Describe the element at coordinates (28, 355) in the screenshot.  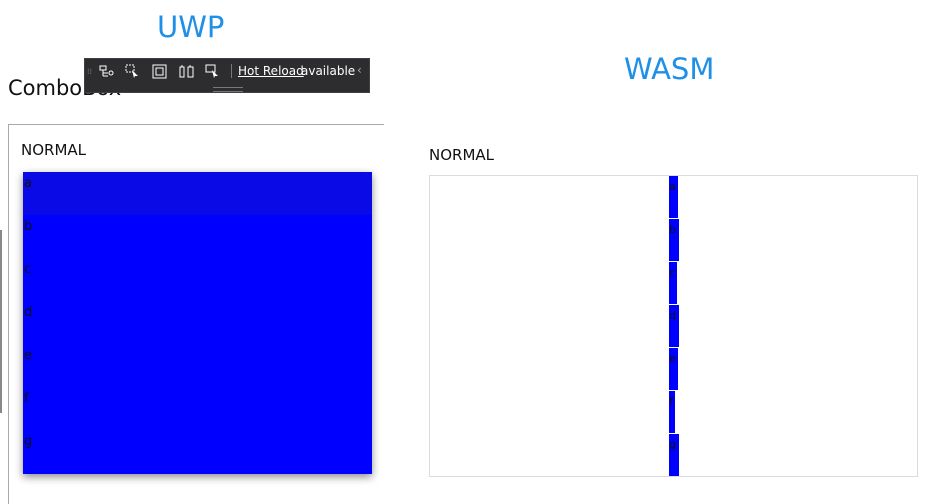
I see `uwp-item-label: e` at that location.